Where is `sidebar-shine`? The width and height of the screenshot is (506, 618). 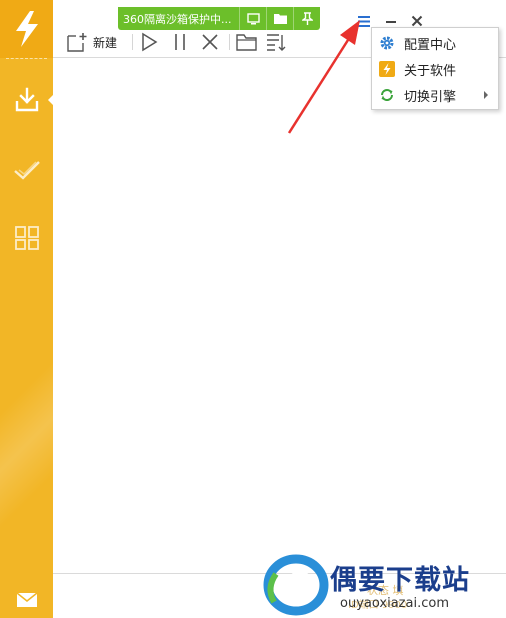 sidebar-shine is located at coordinates (26, 460).